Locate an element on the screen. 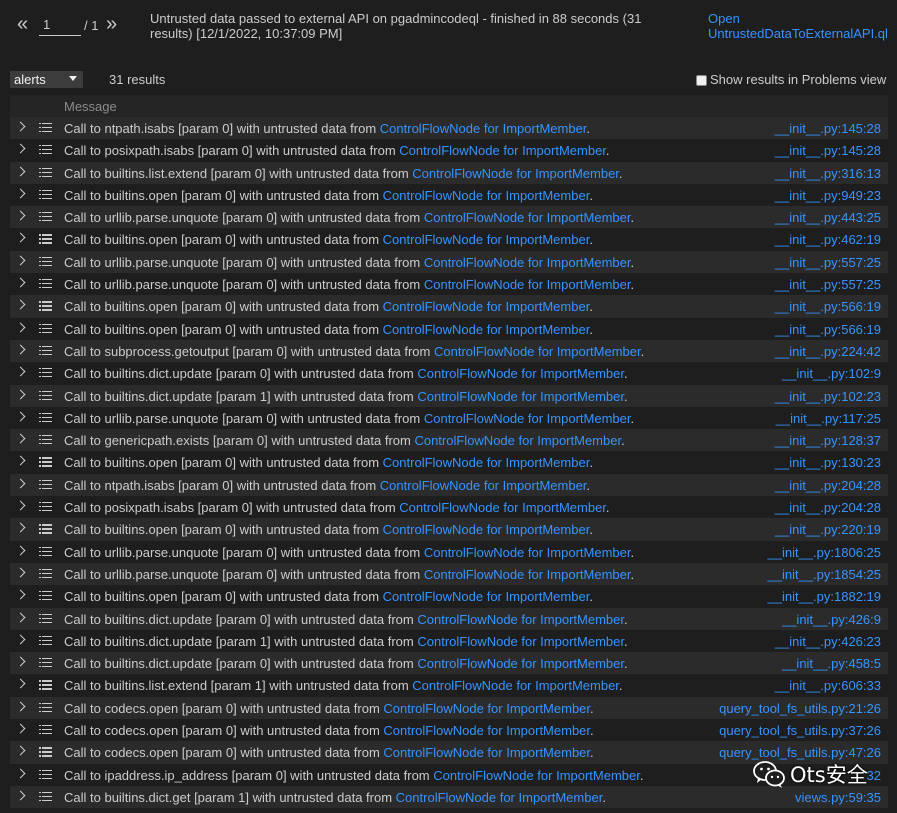  location-link: __init__.py:117:25 is located at coordinates (828, 418).